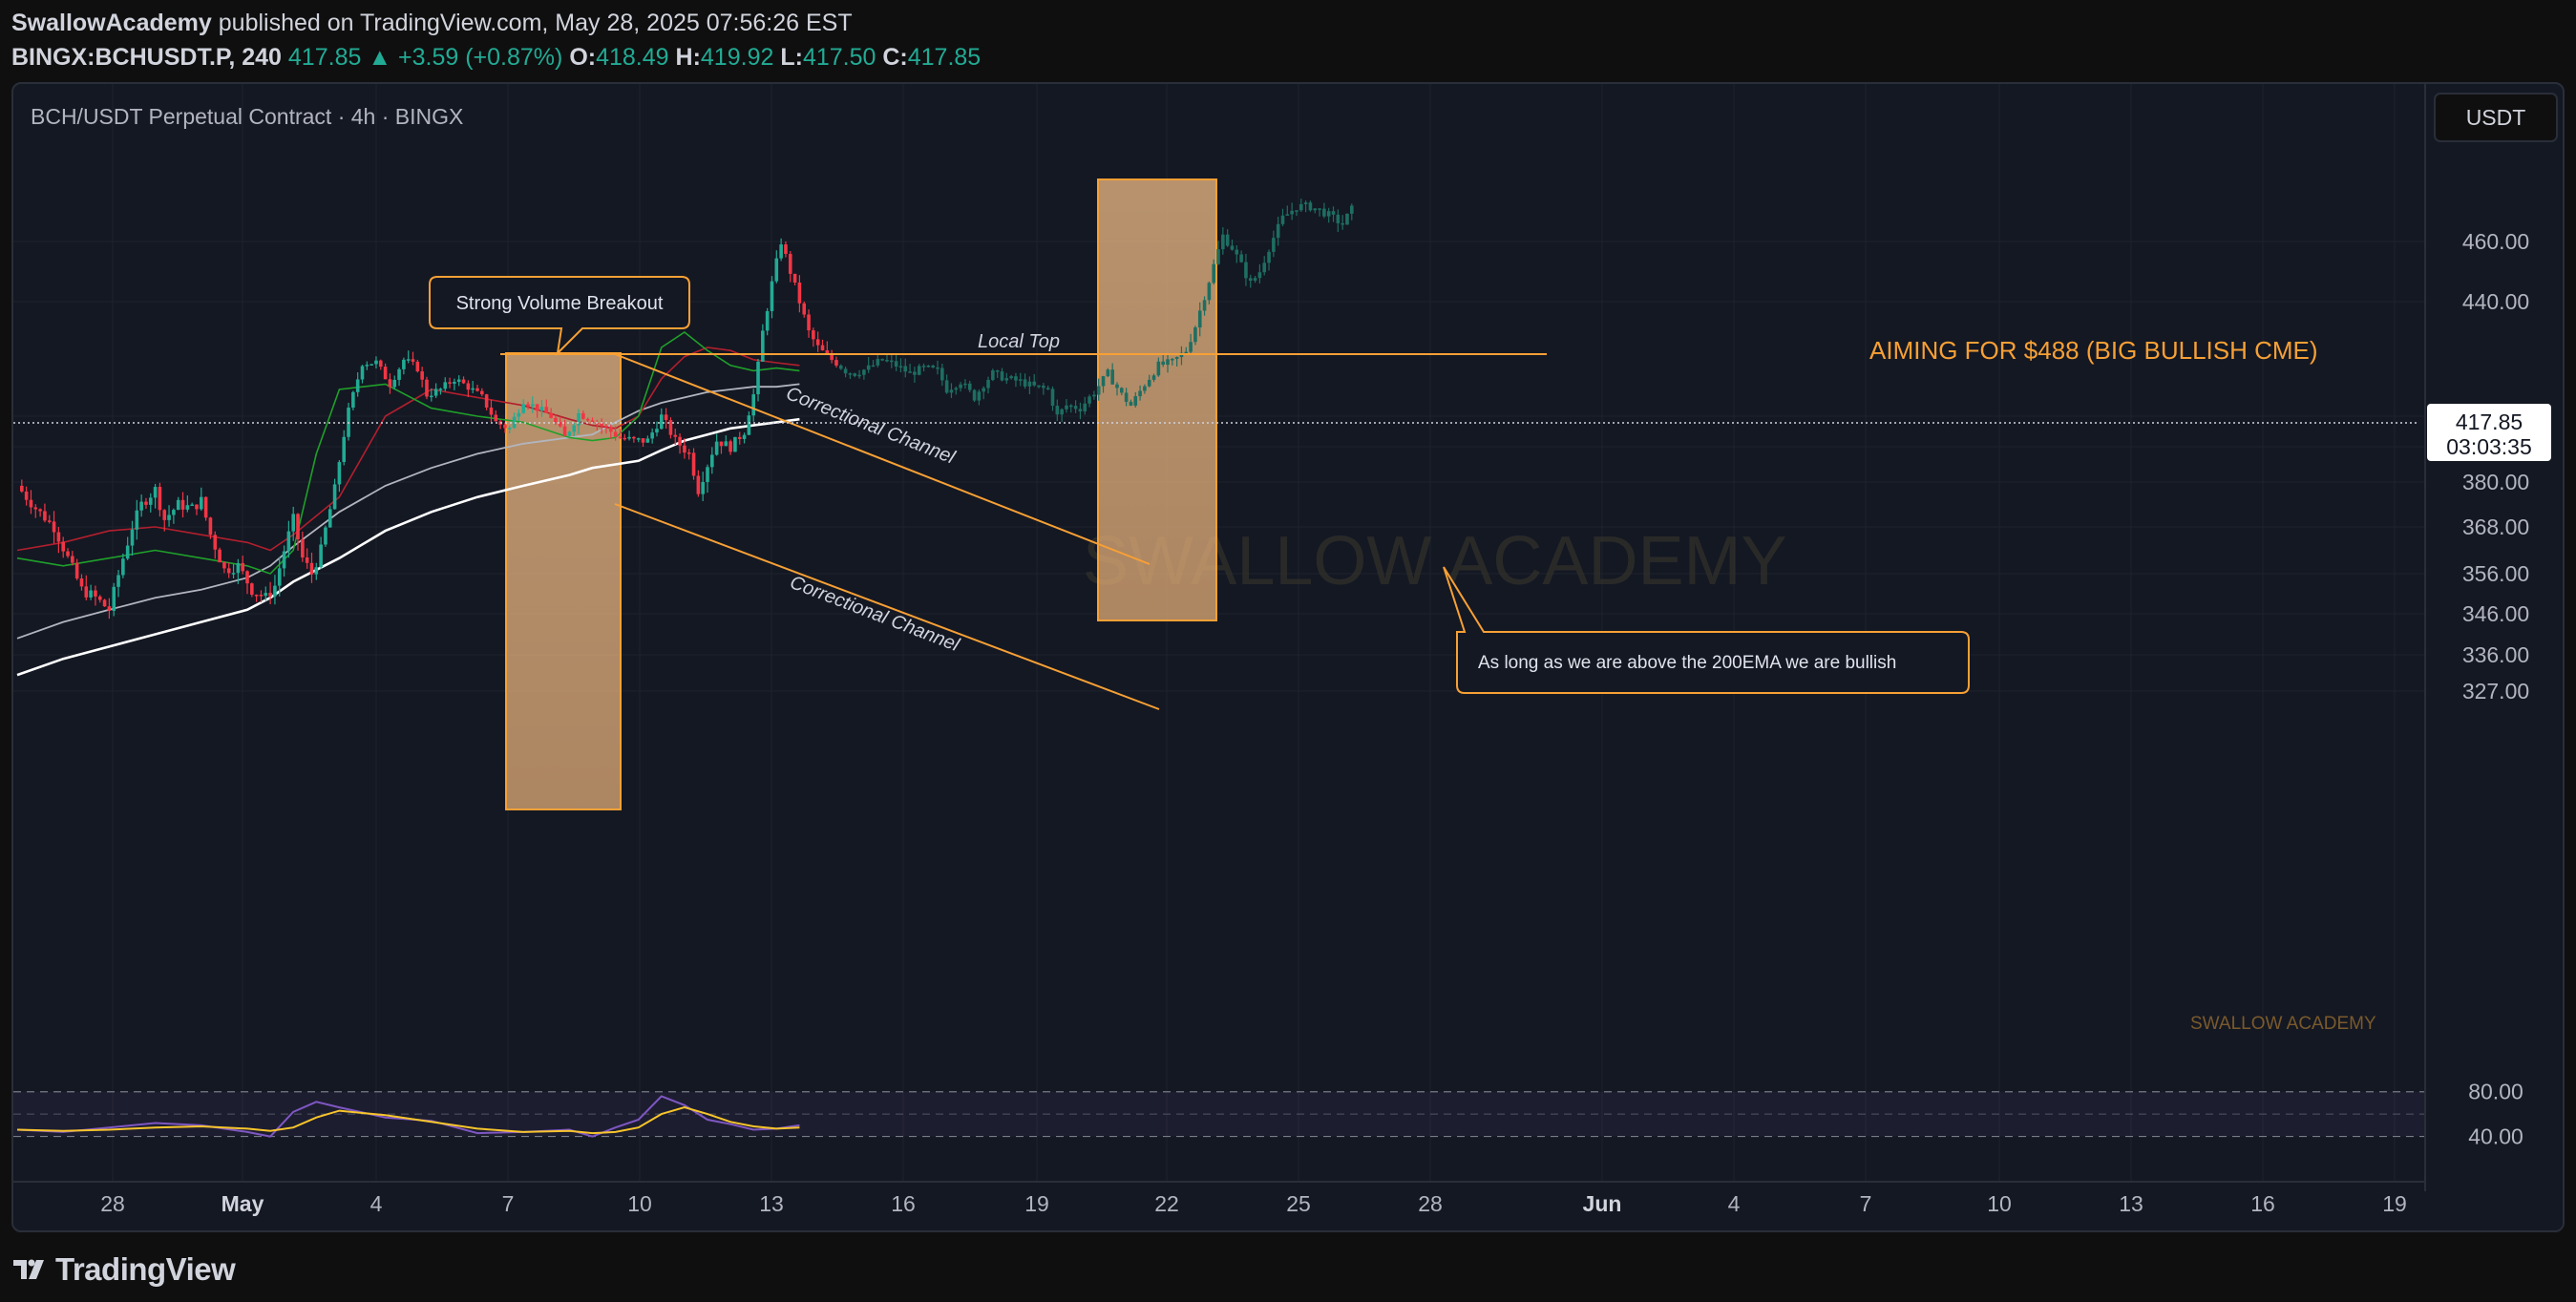 The image size is (2576, 1302). What do you see at coordinates (559, 316) in the screenshot?
I see `volume-breakout-callout: Strong Volume Breakout` at bounding box center [559, 316].